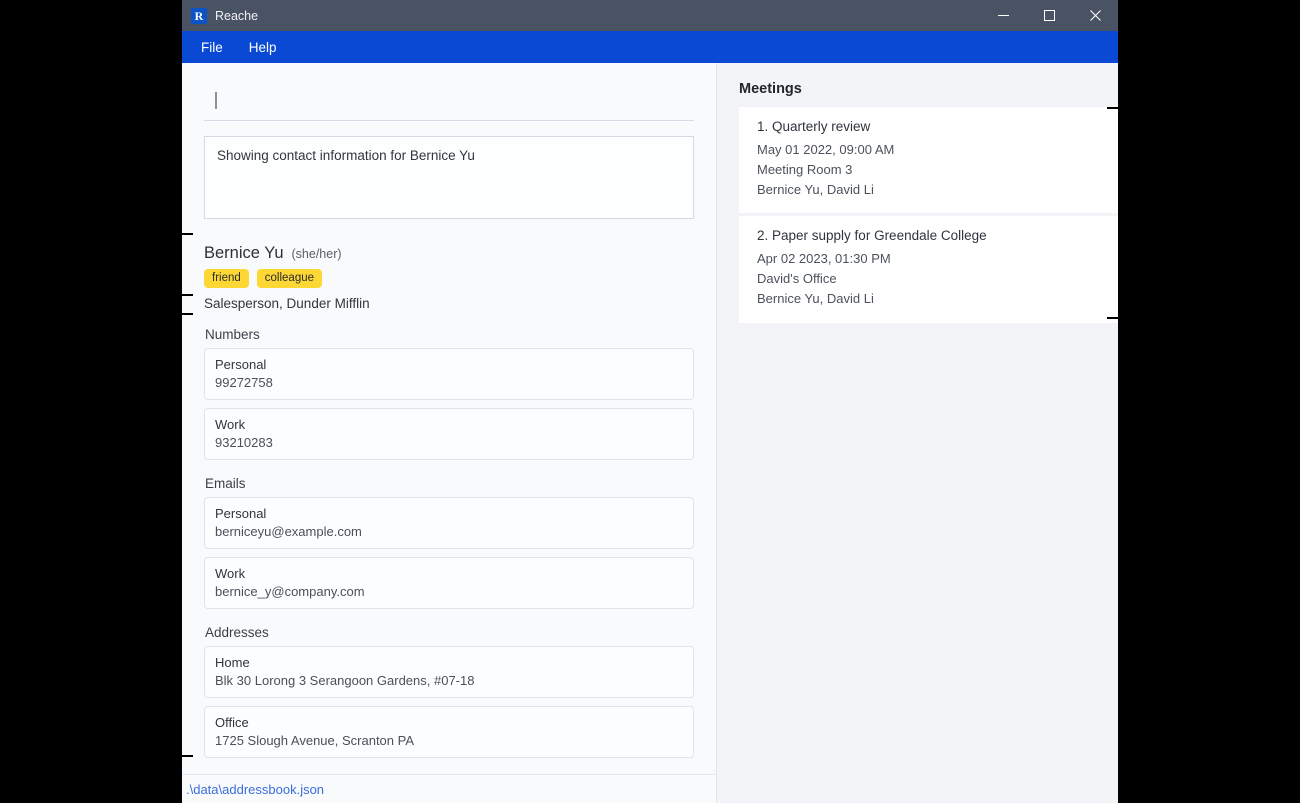 The image size is (1300, 803). I want to click on menu-item-file: File, so click(212, 47).